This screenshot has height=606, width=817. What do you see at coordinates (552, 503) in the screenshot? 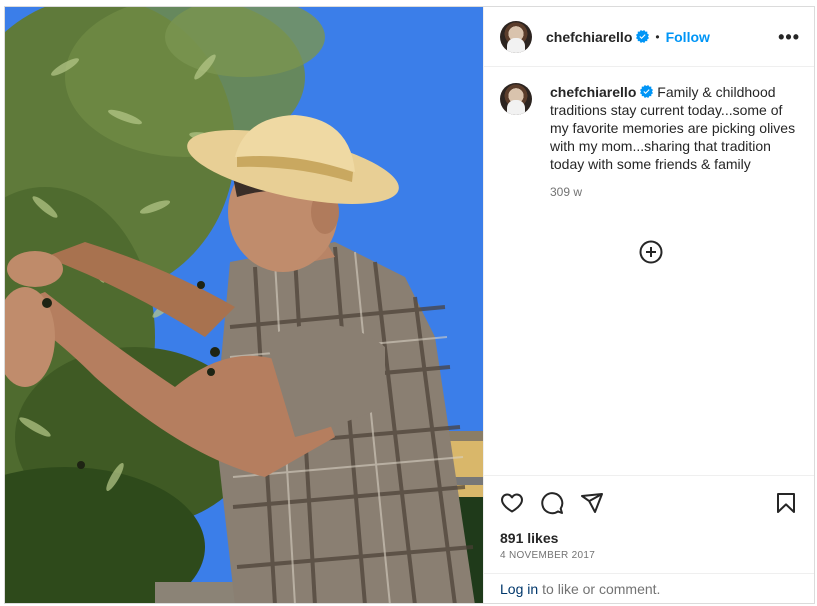
I see `comment-bubble-icon` at bounding box center [552, 503].